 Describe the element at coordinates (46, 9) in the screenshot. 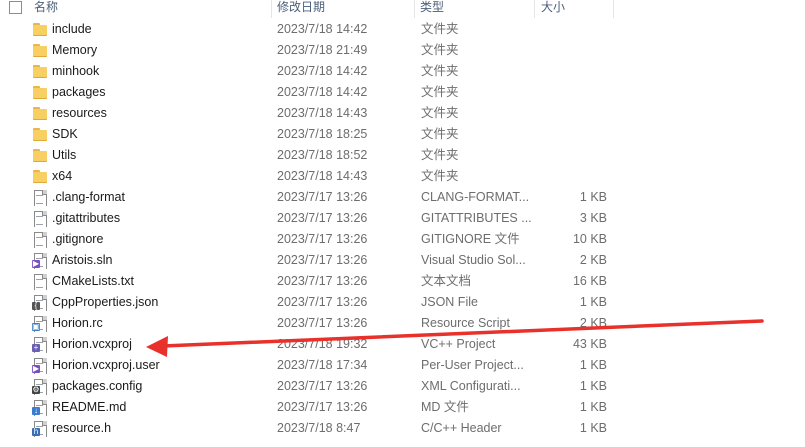

I see `column-header-name: 名称` at that location.